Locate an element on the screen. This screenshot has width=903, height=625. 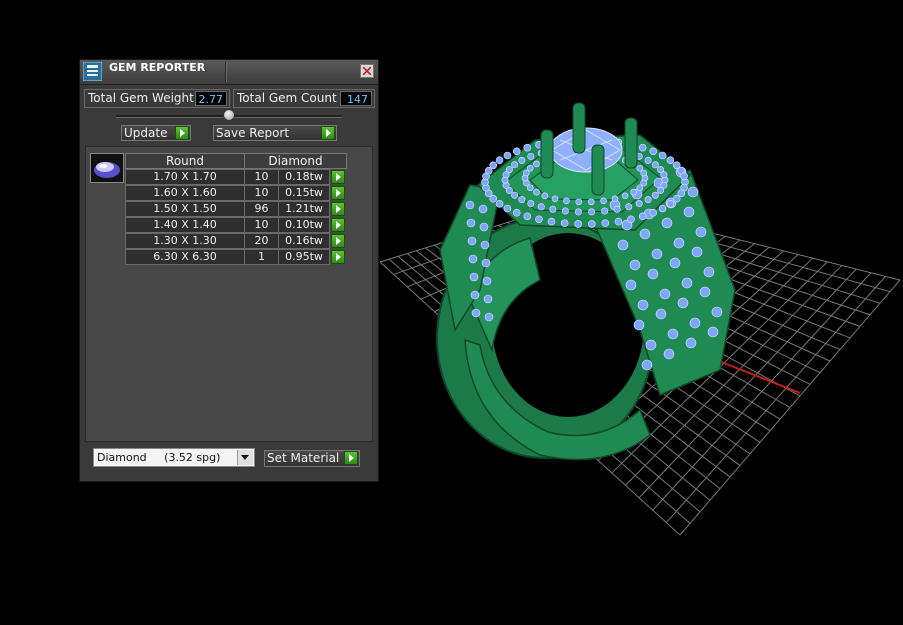
column-header-shape: Round is located at coordinates (185, 161).